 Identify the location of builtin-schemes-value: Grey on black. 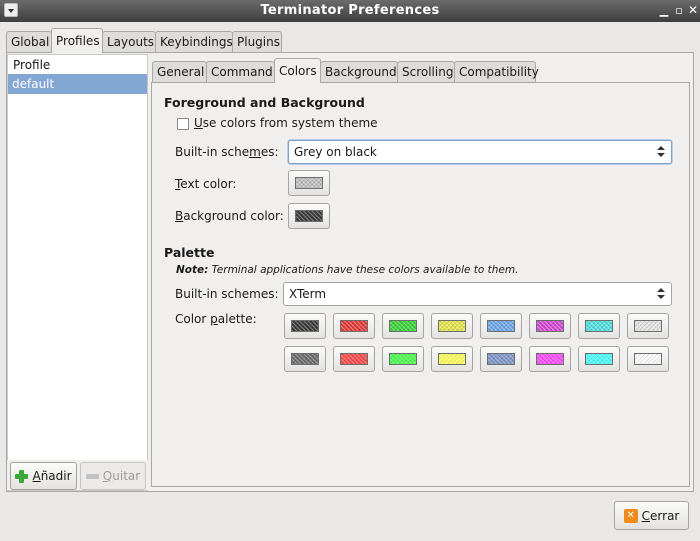
(335, 152).